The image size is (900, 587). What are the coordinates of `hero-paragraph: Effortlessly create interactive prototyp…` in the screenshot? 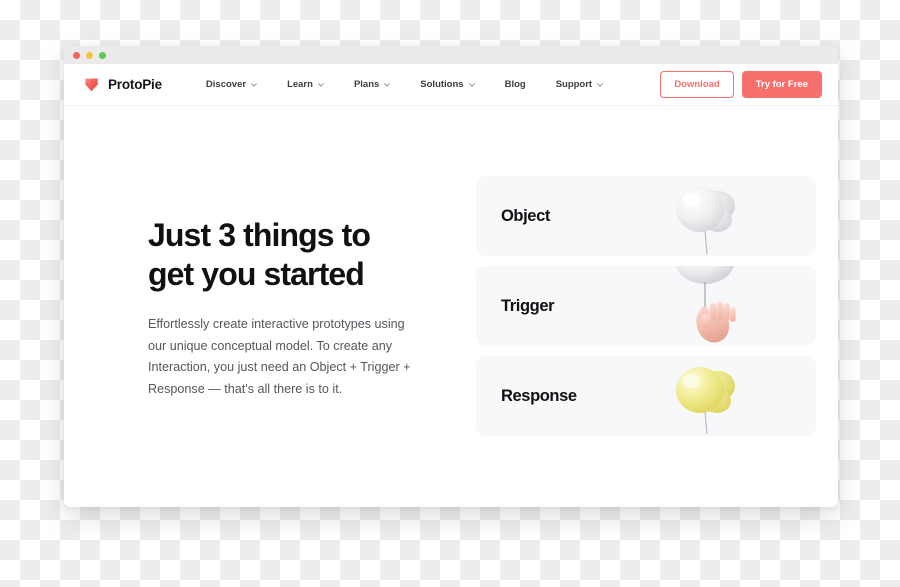 It's located at (279, 357).